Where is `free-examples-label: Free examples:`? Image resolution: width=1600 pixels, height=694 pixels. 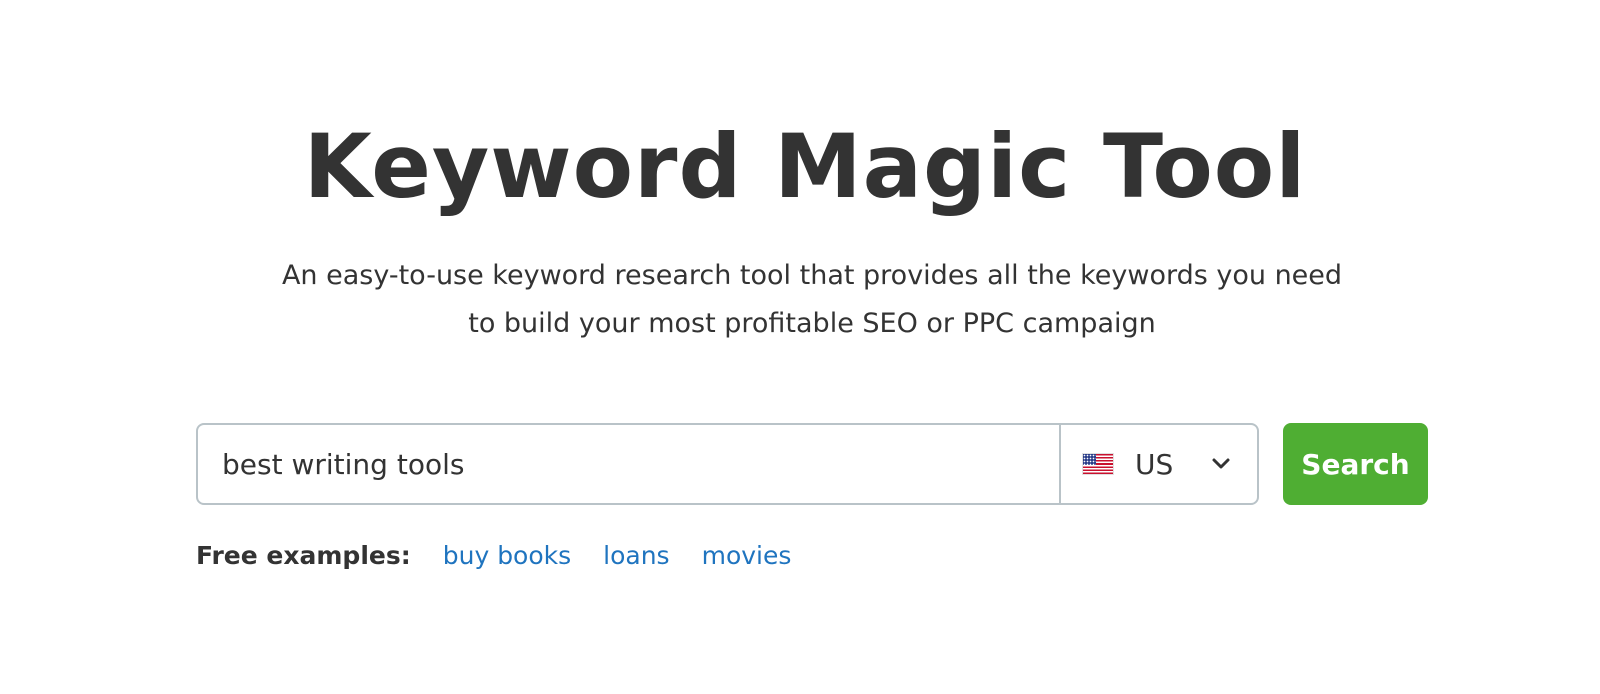
free-examples-label: Free examples: is located at coordinates (303, 555).